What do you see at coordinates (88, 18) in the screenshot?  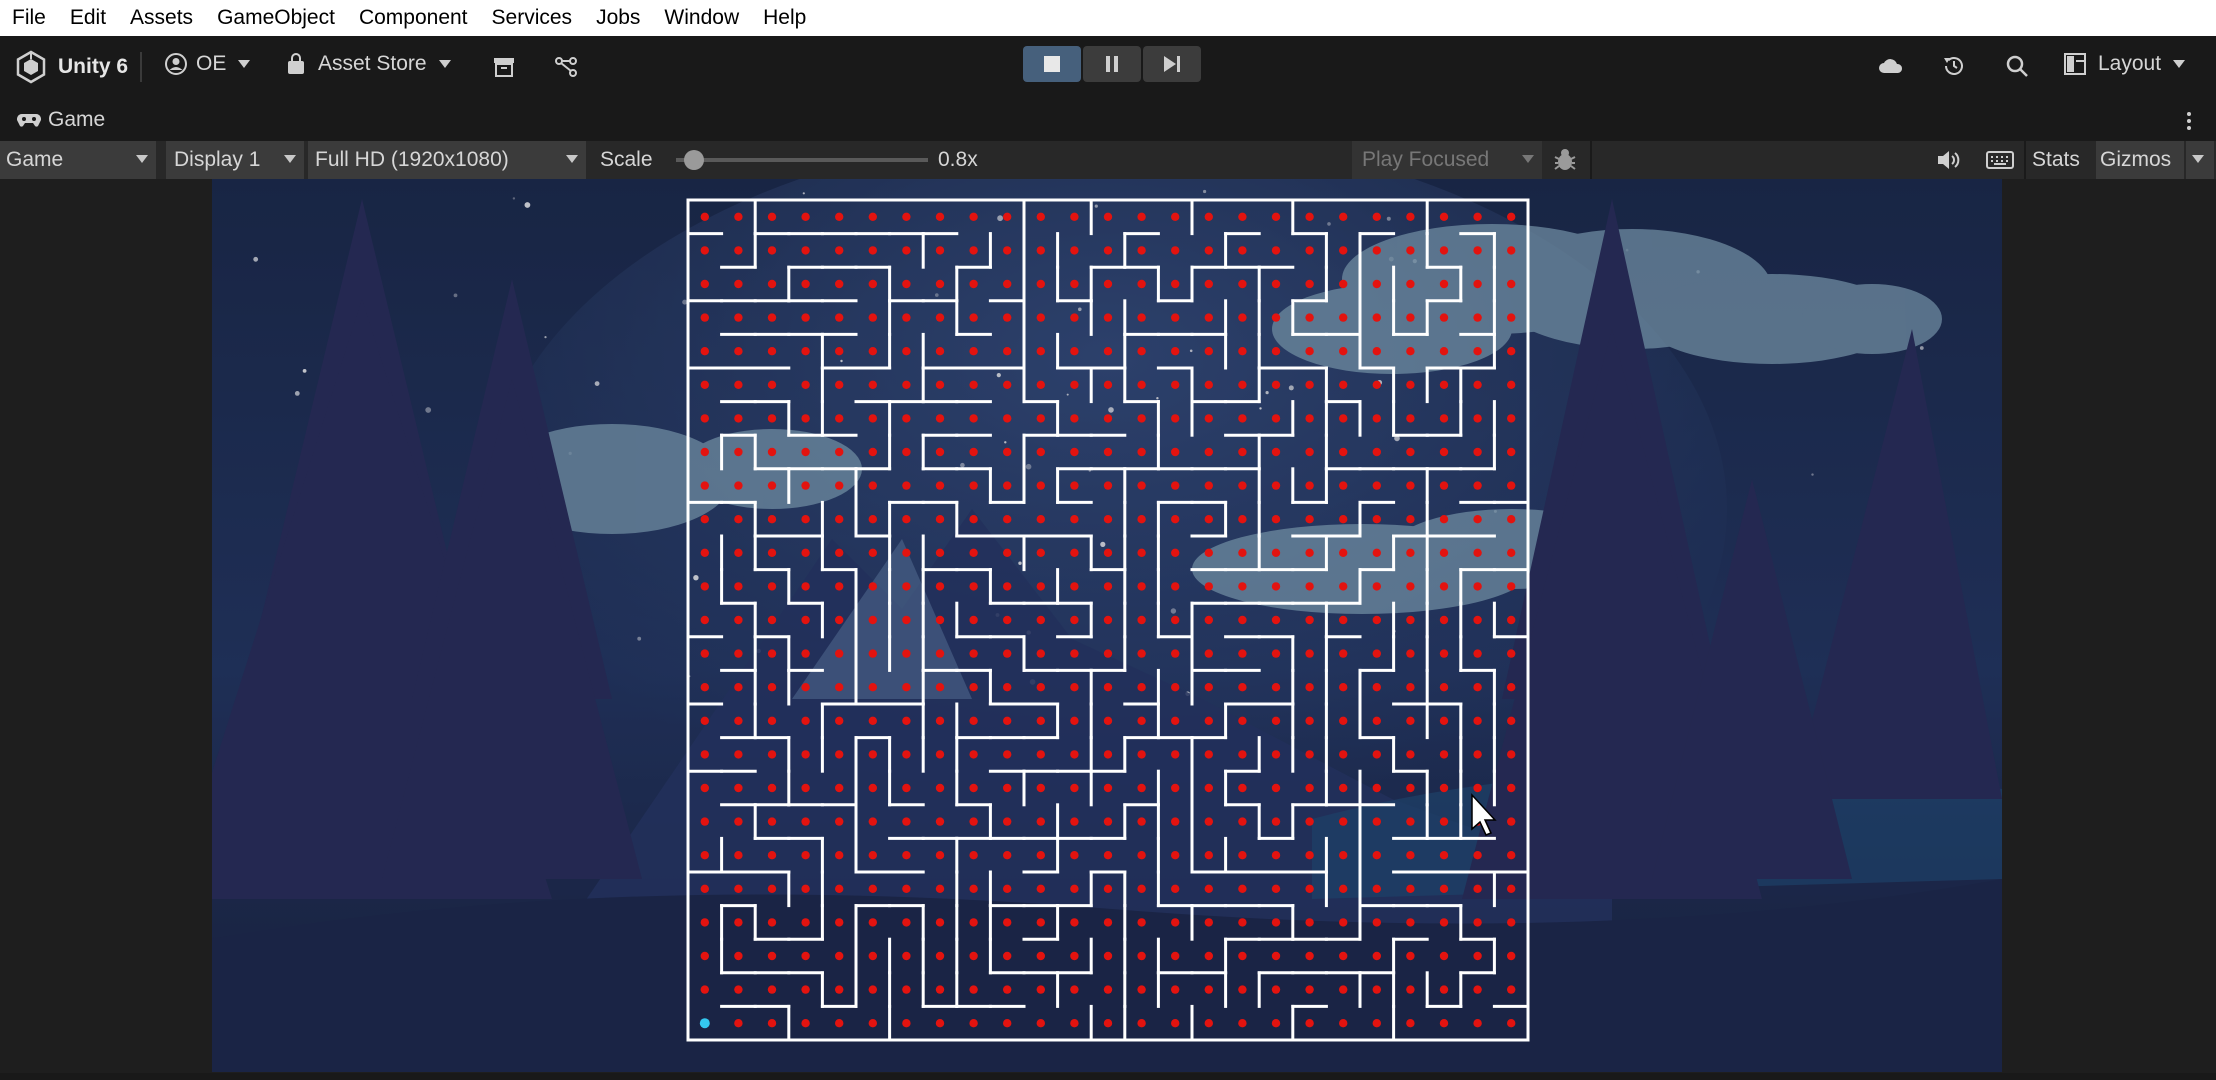 I see `menu-edit: Edit` at bounding box center [88, 18].